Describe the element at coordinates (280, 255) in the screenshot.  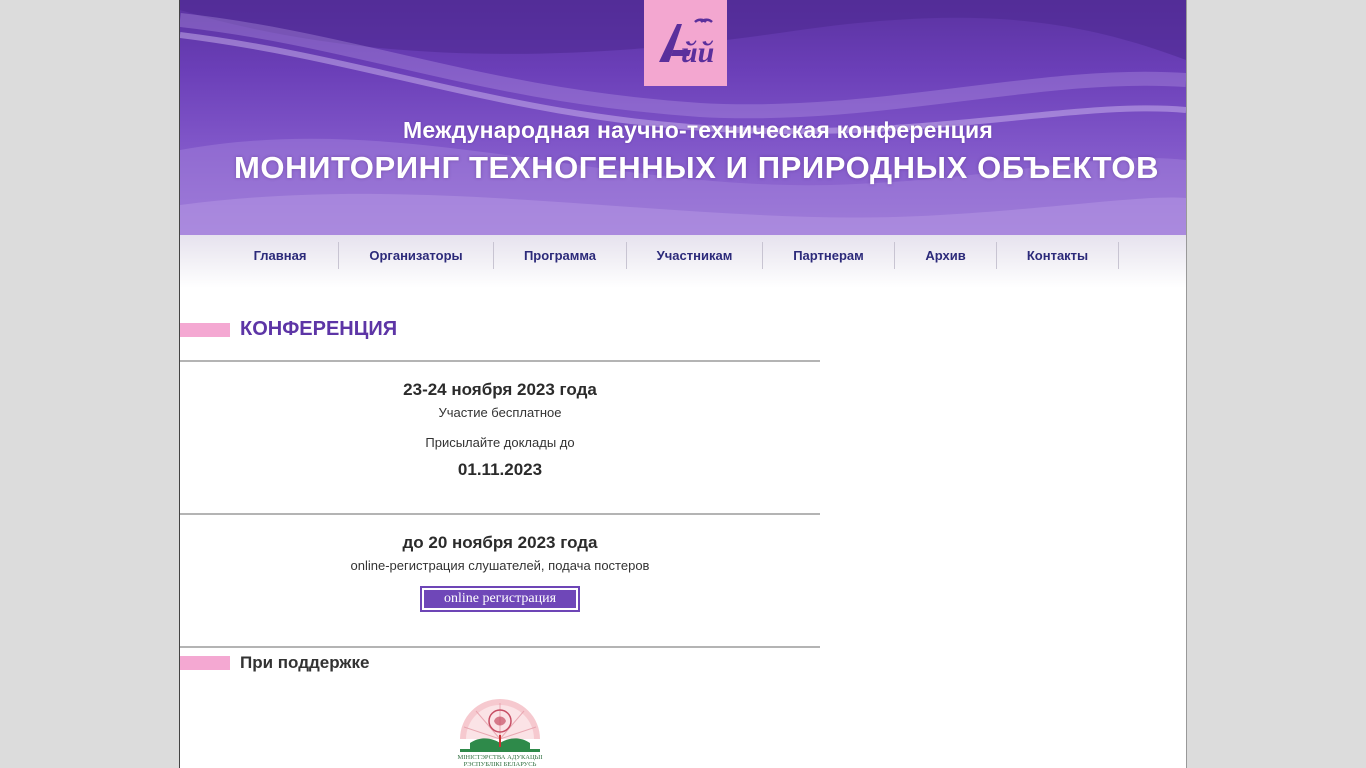
I see `nav-item-home: Главная` at that location.